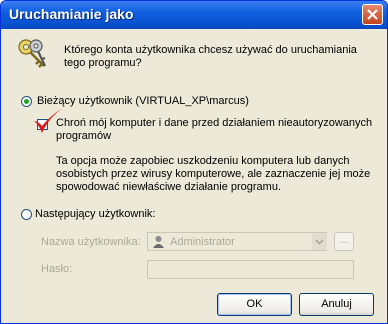 The image size is (388, 324). I want to click on username-dropdown-button, so click(319, 241).